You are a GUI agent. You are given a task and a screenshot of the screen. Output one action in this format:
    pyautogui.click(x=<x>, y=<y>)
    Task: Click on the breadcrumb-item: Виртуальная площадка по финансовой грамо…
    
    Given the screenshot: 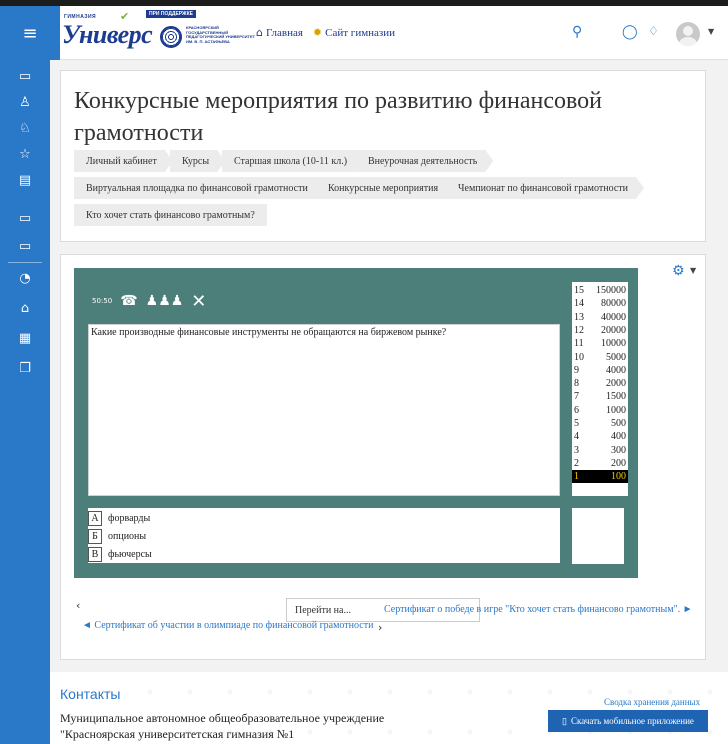 What is the action you would take?
    pyautogui.click(x=199, y=188)
    